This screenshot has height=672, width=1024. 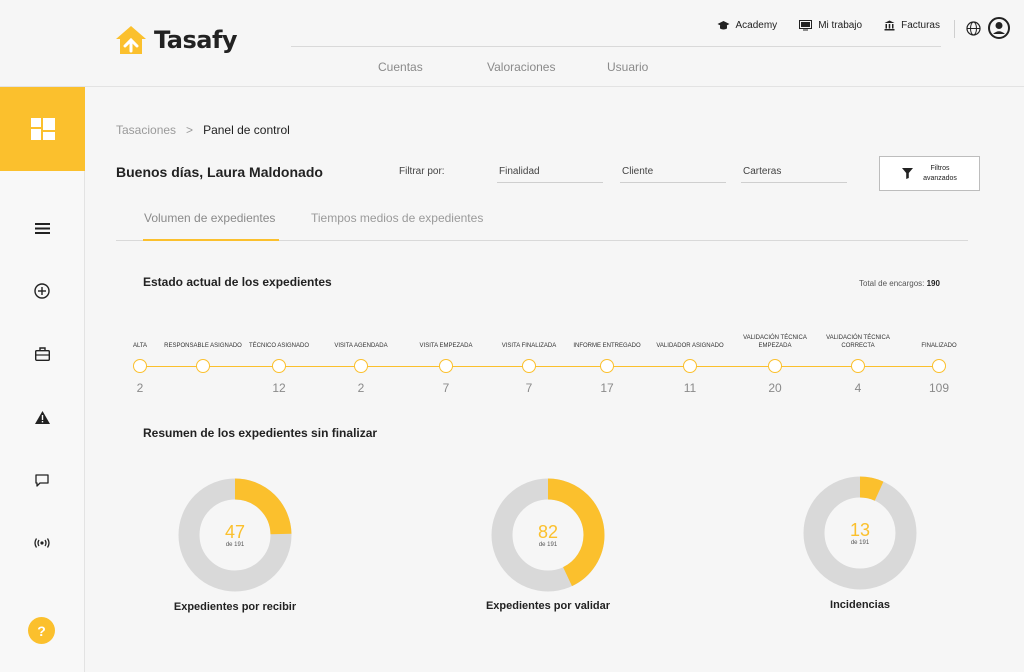 I want to click on advanced-filters-label: Filtros avanzados, so click(x=940, y=173).